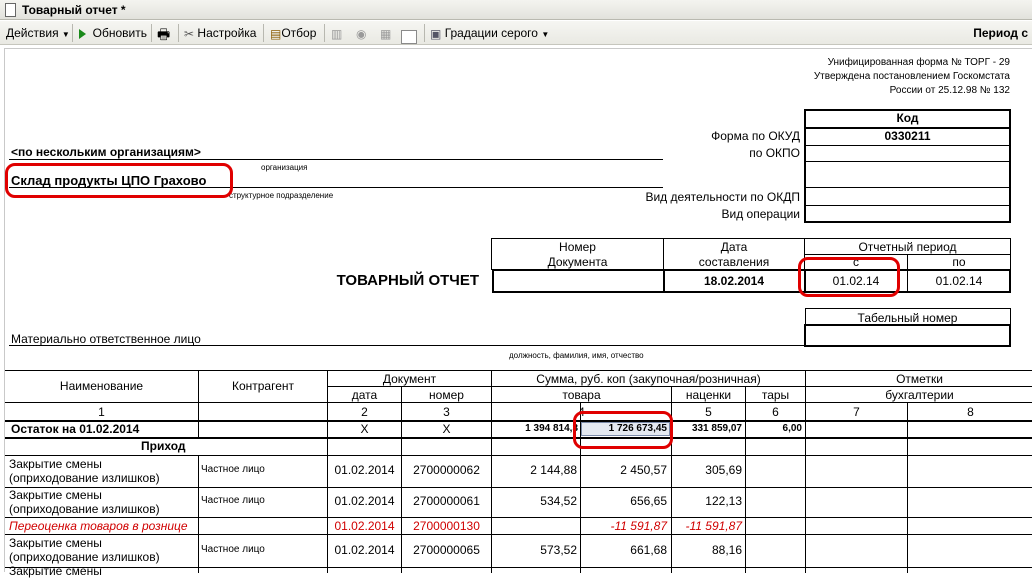 The height and width of the screenshot is (578, 1032). What do you see at coordinates (581, 395) in the screenshot?
I see `col-goods-header: товара` at bounding box center [581, 395].